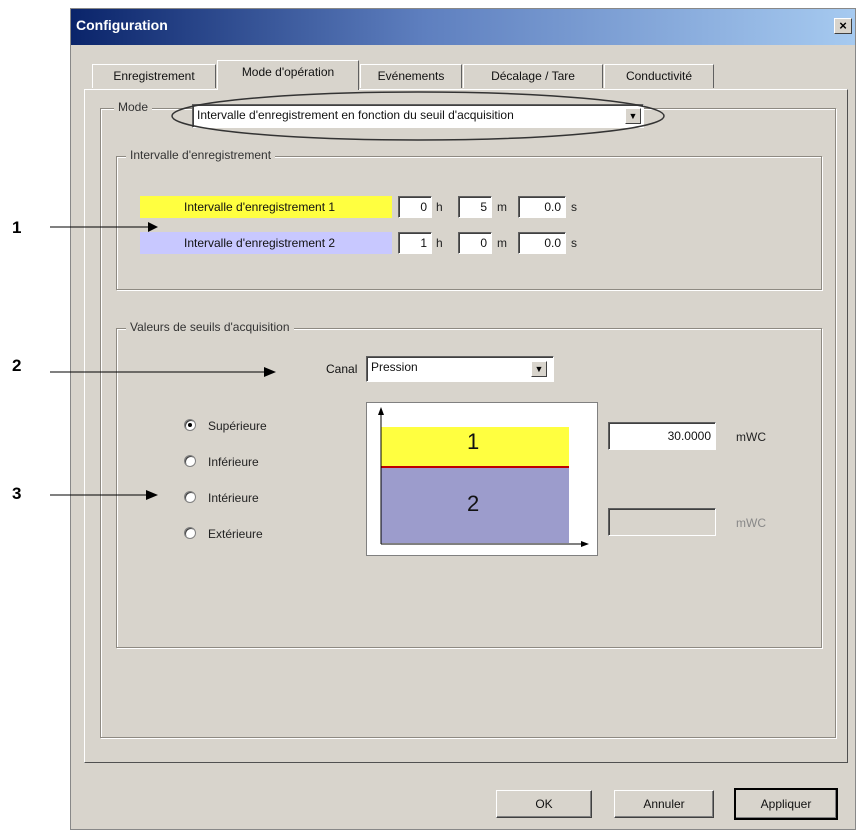  I want to click on threshold-diagram-svg, so click(483, 477).